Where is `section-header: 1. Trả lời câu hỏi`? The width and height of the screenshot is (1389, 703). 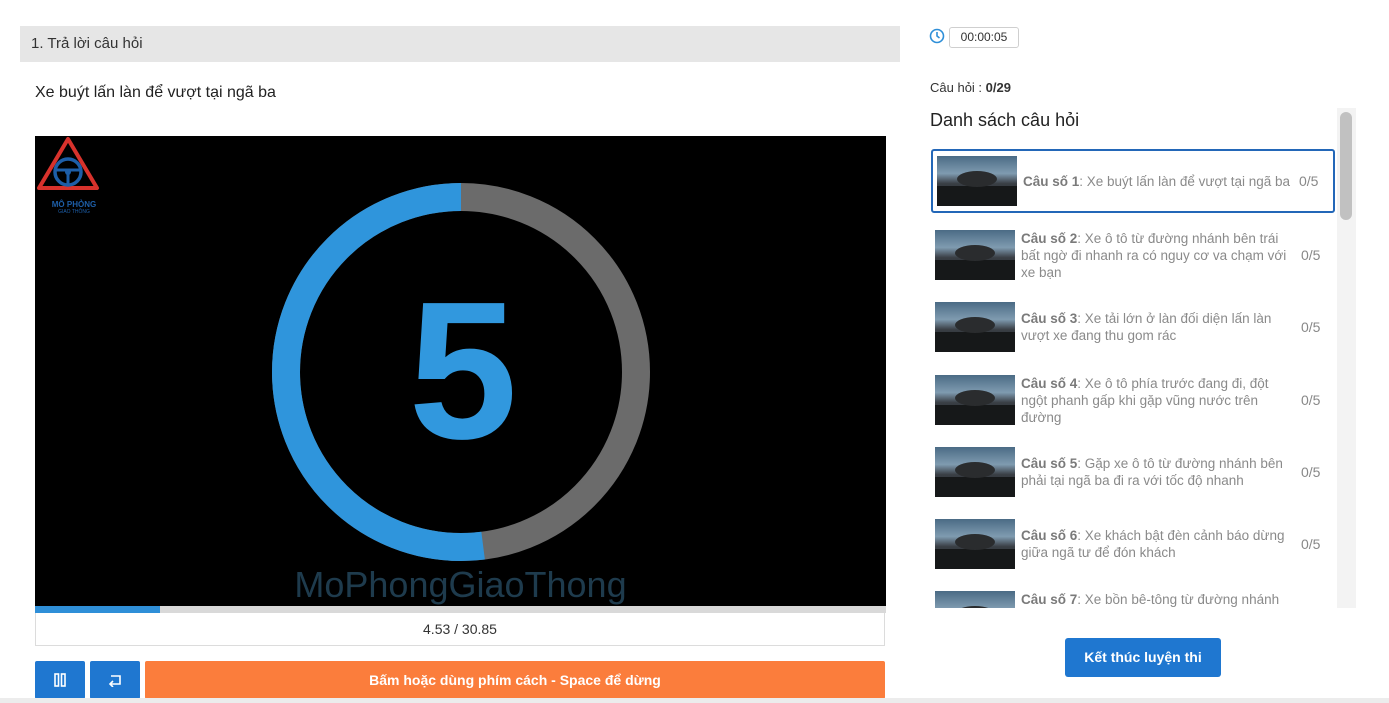 section-header: 1. Trả lời câu hỏi is located at coordinates (460, 44).